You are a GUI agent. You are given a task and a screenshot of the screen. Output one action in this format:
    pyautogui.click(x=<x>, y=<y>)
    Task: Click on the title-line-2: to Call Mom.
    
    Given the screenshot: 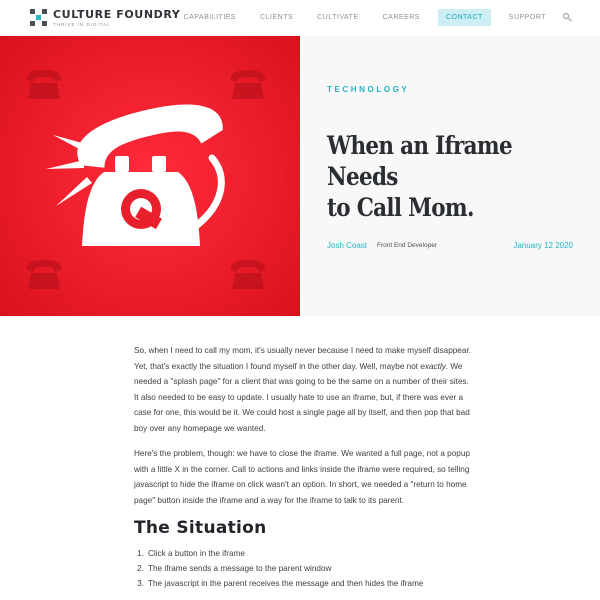 What is the action you would take?
    pyautogui.click(x=400, y=207)
    